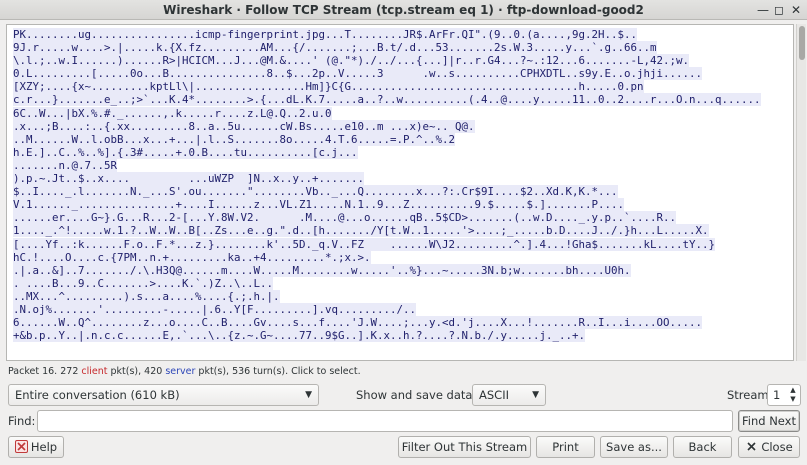  What do you see at coordinates (387, 165) in the screenshot?
I see `stream-line: .......n.@.7..5R` at bounding box center [387, 165].